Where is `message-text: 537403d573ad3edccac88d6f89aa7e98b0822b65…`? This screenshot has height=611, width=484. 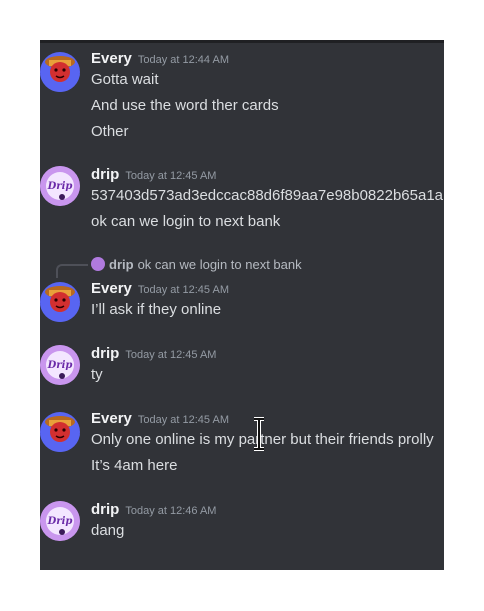 message-text: 537403d573ad3edccac88d6f89aa7e98b0822b65… is located at coordinates (267, 195).